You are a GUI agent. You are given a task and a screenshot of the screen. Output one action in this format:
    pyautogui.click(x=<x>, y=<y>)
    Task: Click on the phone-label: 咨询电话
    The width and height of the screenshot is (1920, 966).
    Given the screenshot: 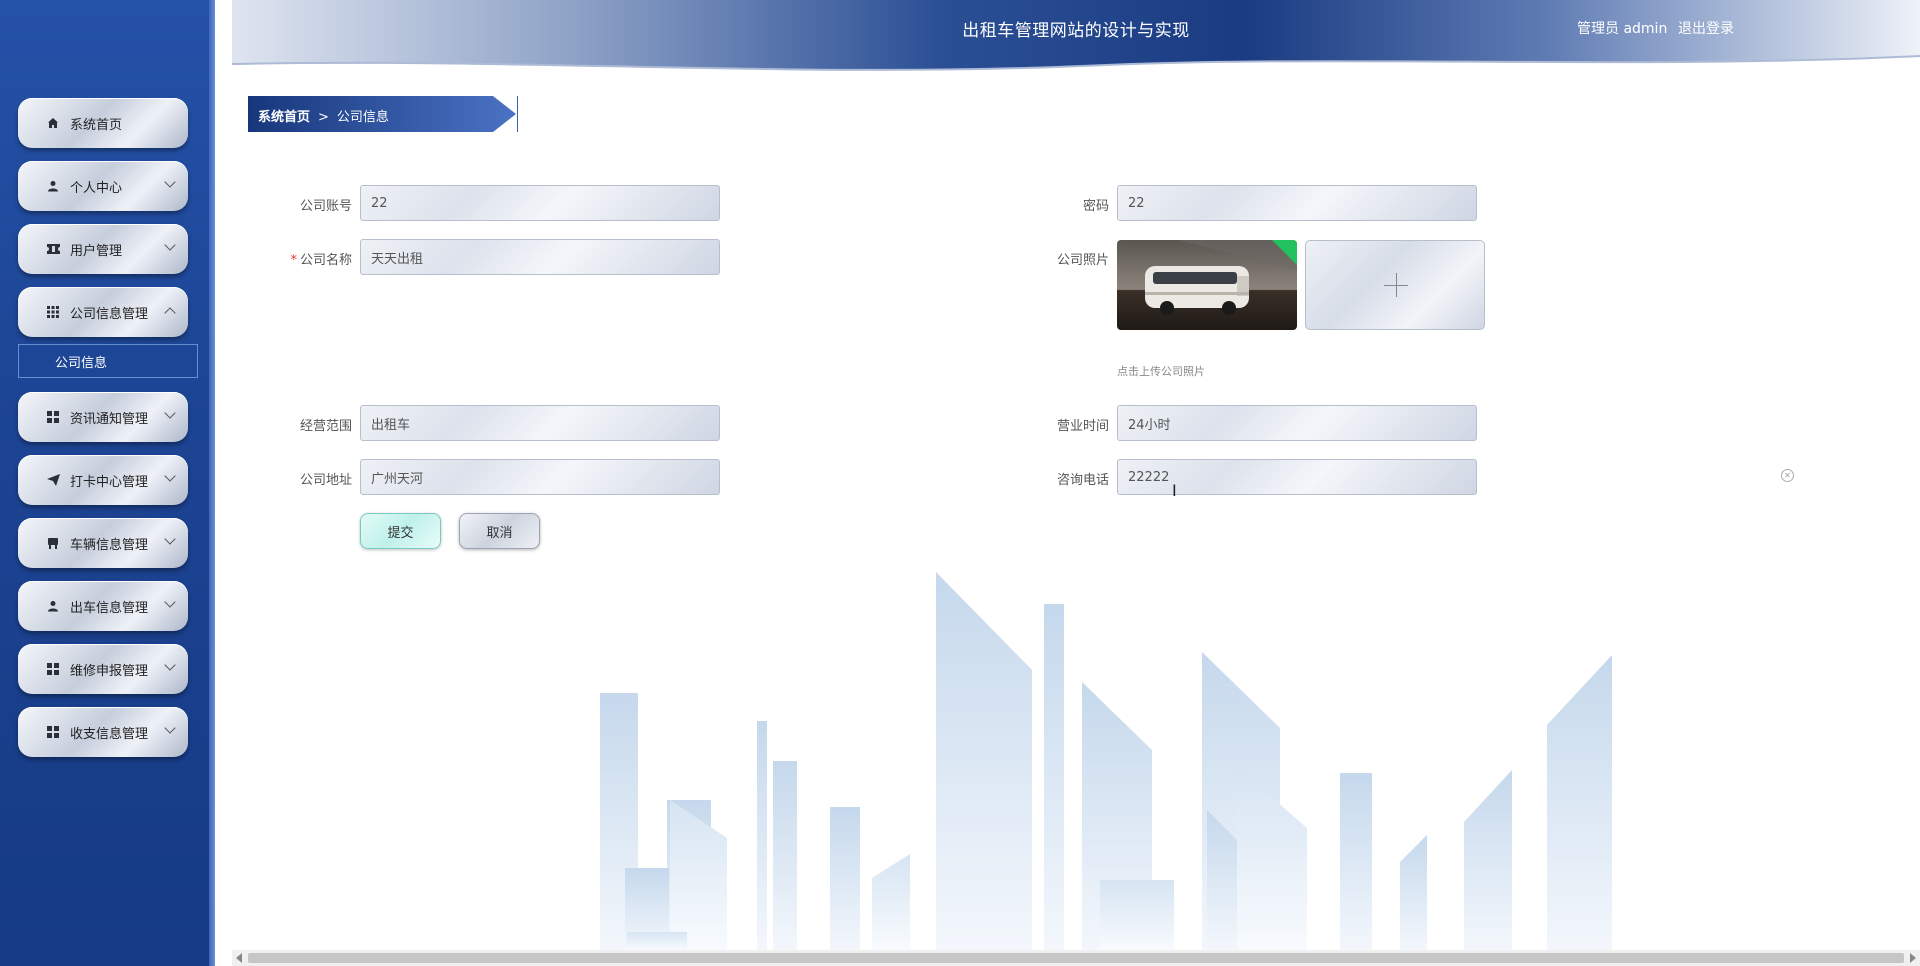 What is the action you would take?
    pyautogui.click(x=1082, y=480)
    